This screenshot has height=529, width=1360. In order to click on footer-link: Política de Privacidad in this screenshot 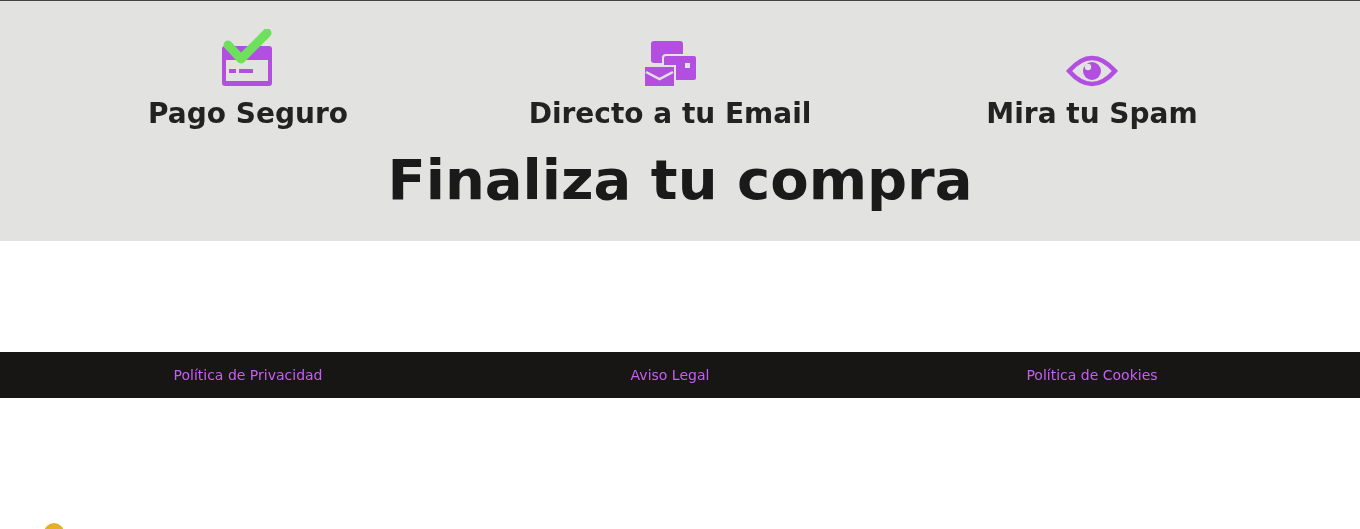, I will do `click(248, 375)`.